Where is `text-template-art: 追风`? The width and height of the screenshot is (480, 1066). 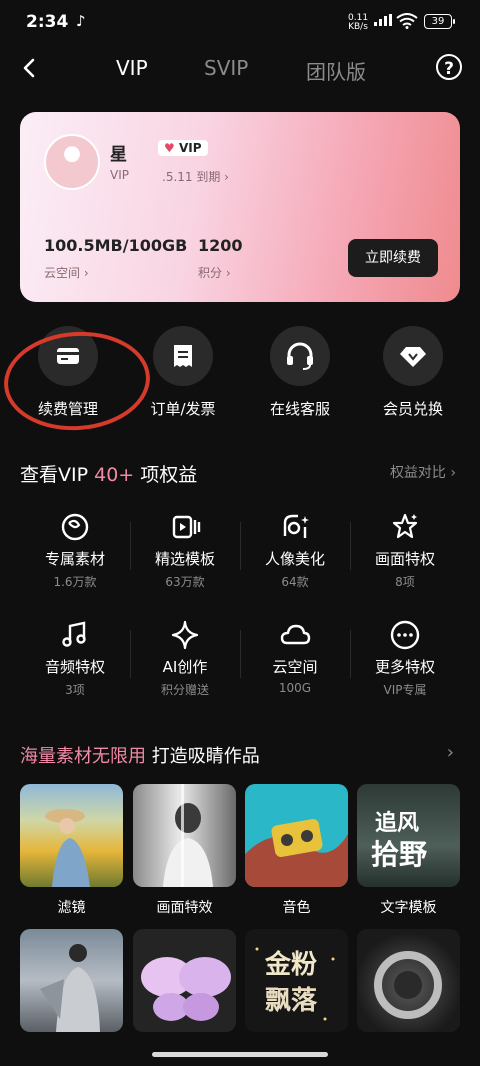
text-template-art: 追风 is located at coordinates (397, 823).